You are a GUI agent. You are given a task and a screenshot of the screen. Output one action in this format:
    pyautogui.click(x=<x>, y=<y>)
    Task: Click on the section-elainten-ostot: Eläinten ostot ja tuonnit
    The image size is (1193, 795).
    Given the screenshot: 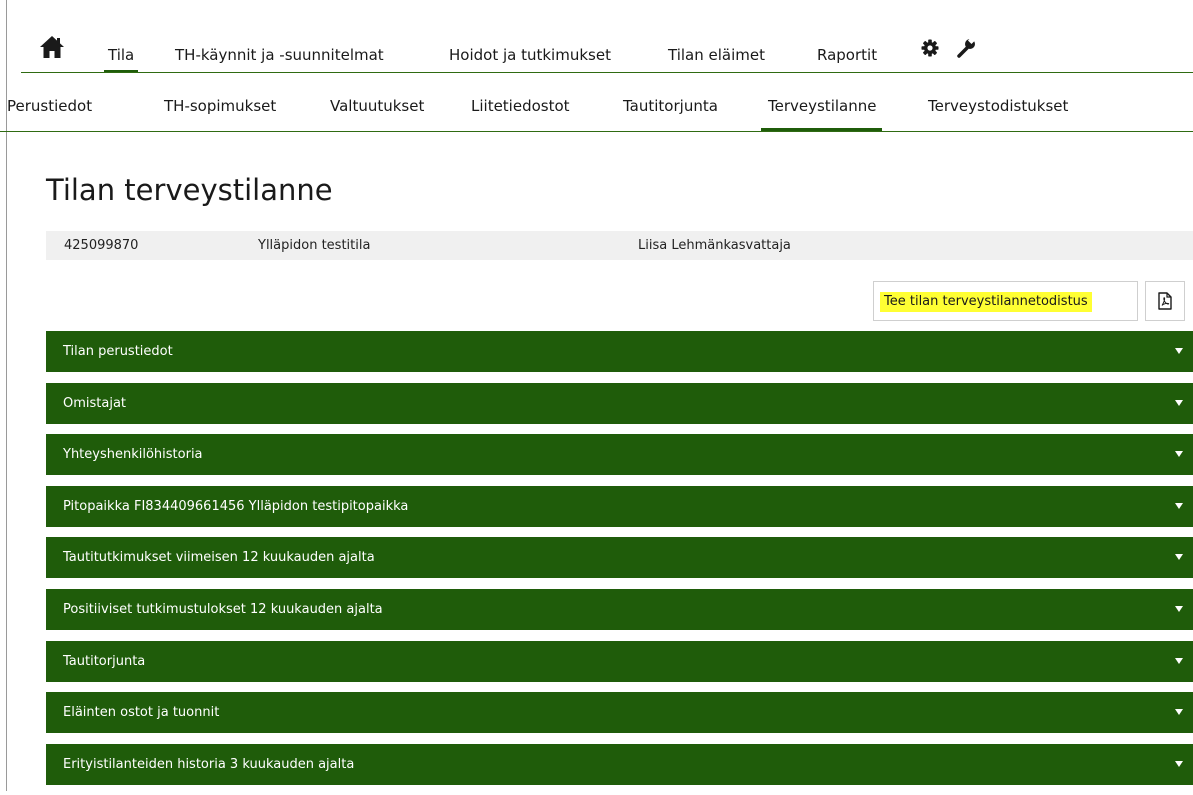 What is the action you would take?
    pyautogui.click(x=619, y=713)
    